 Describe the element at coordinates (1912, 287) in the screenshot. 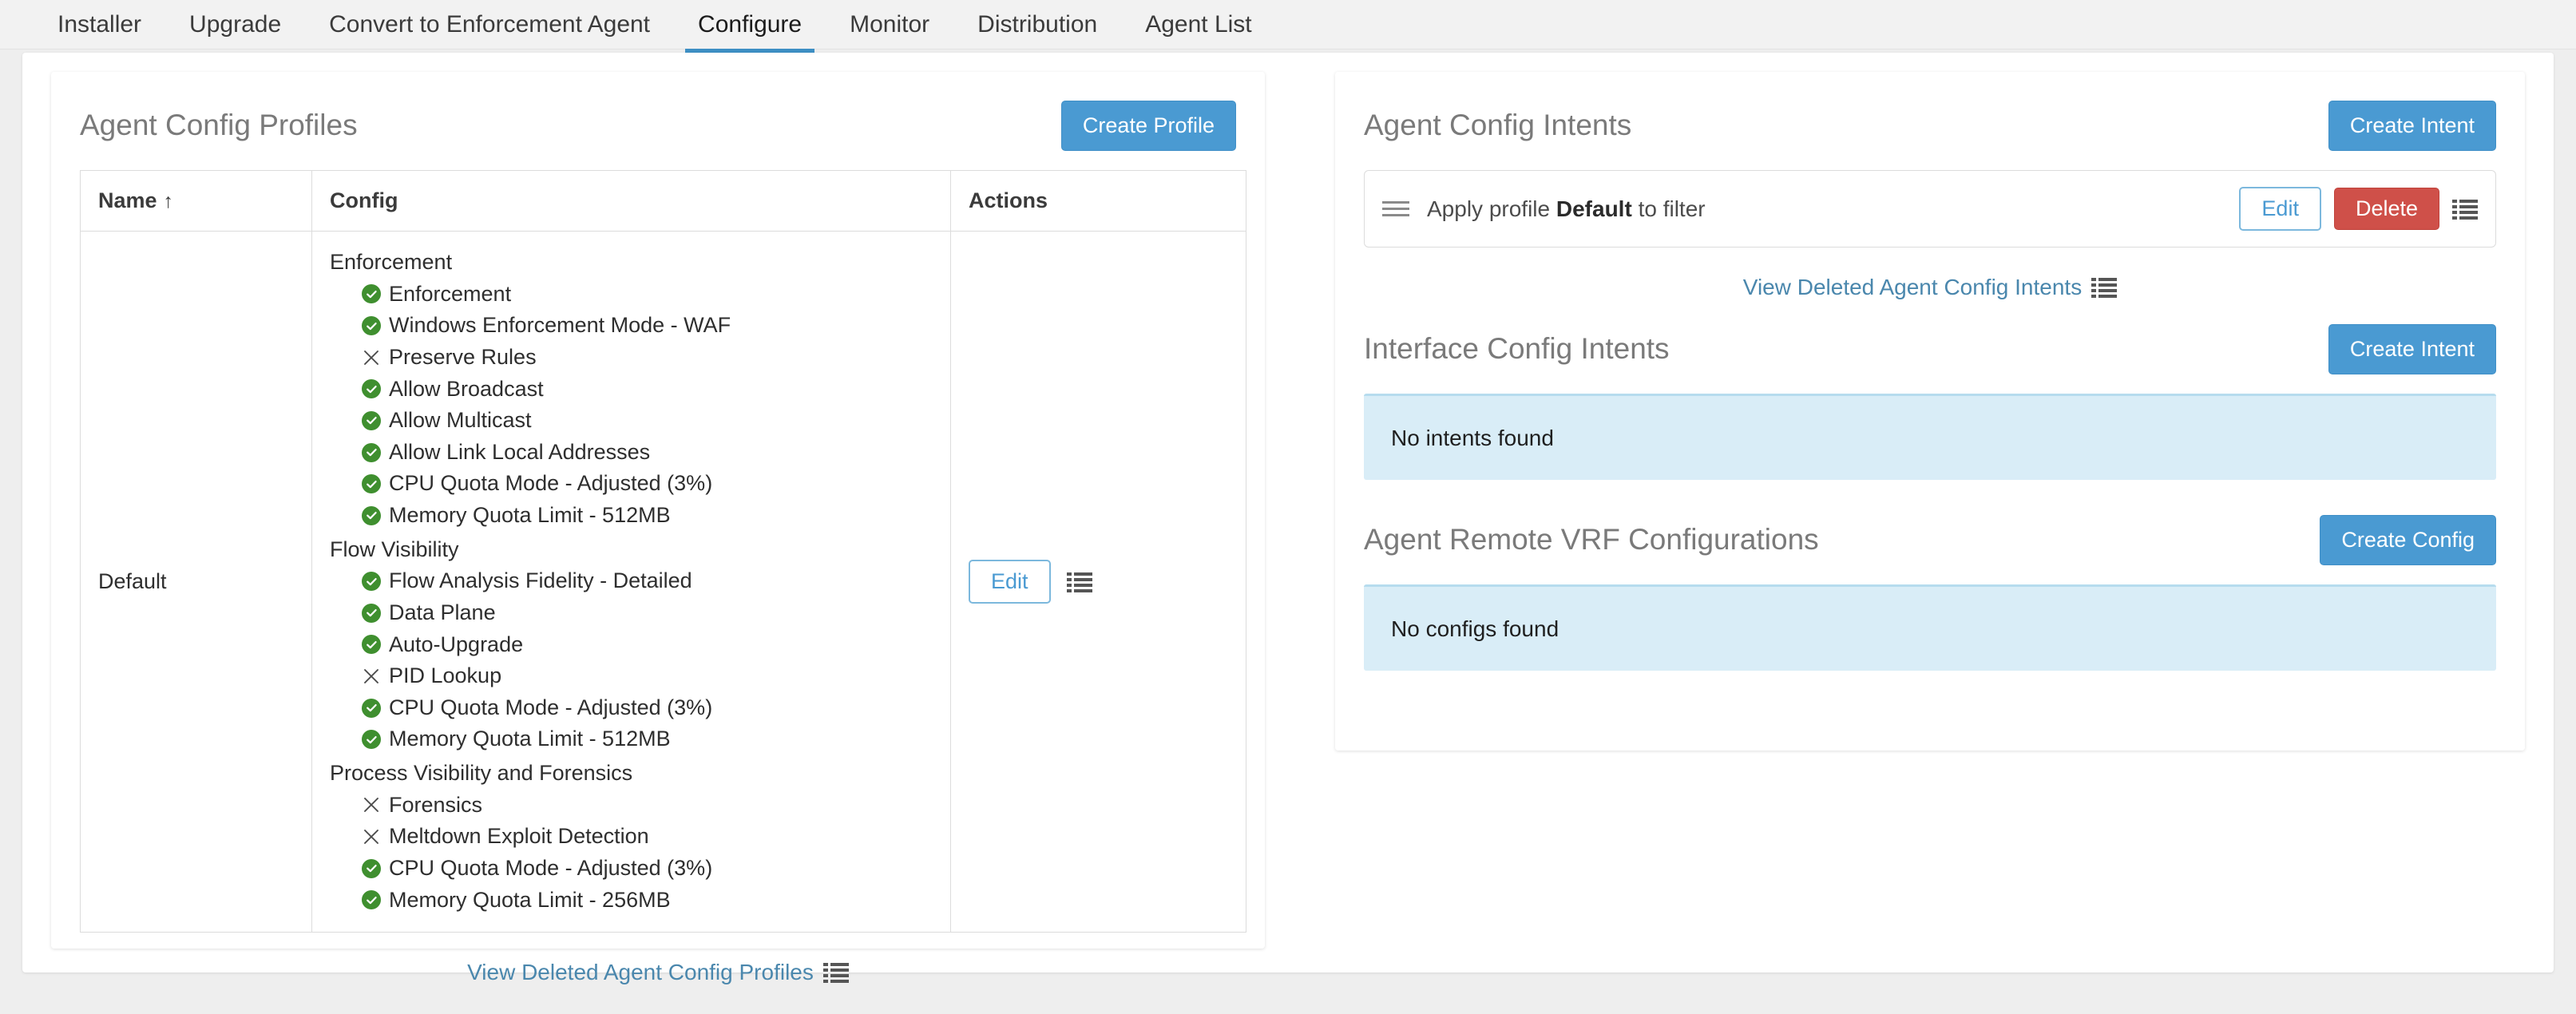

I see `view-deleted-agent-config-intents-link: View Deleted Agent Config Intents` at that location.